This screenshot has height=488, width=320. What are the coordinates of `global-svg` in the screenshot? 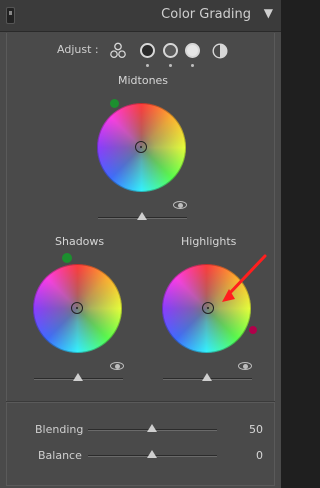 It's located at (220, 51).